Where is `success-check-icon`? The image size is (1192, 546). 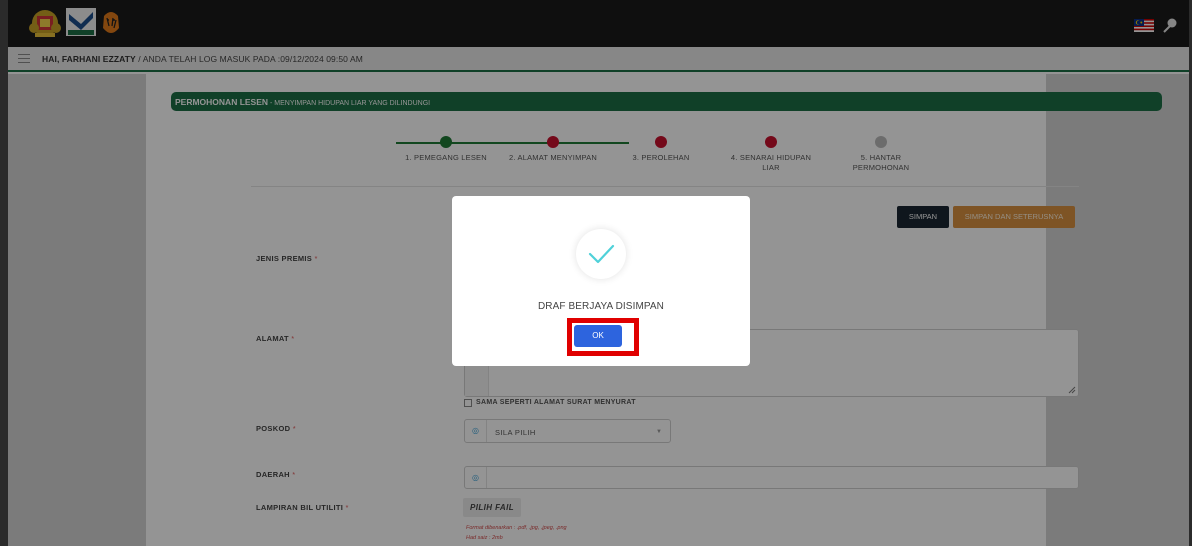
success-check-icon is located at coordinates (601, 254).